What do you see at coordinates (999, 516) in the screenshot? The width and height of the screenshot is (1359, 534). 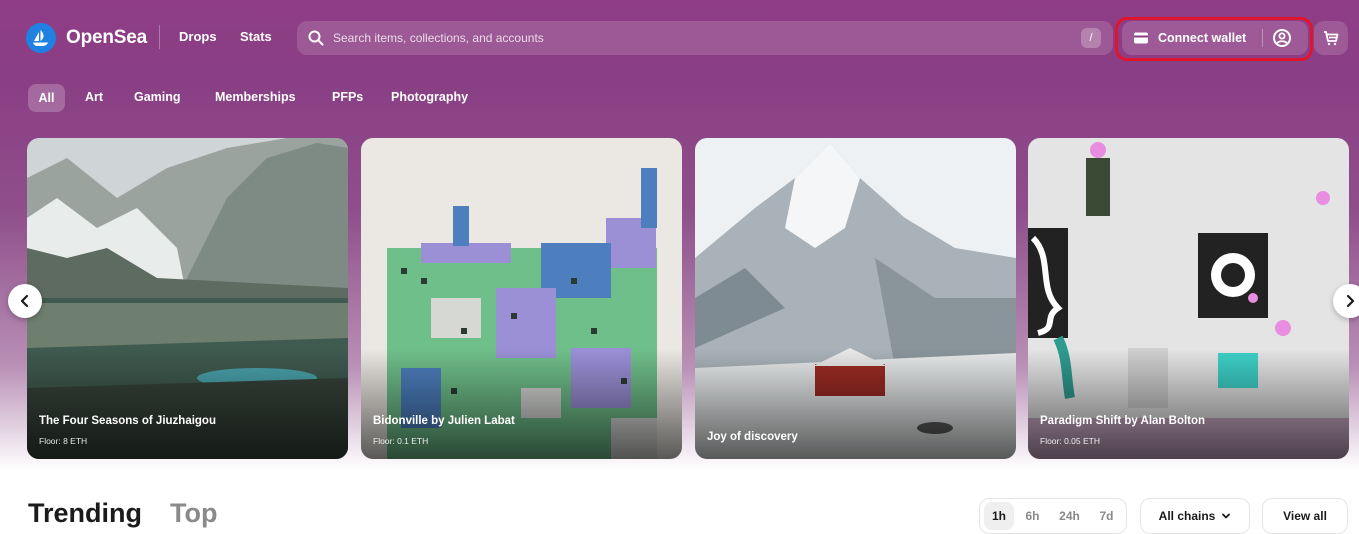 I see `time-range-1h: 1h` at bounding box center [999, 516].